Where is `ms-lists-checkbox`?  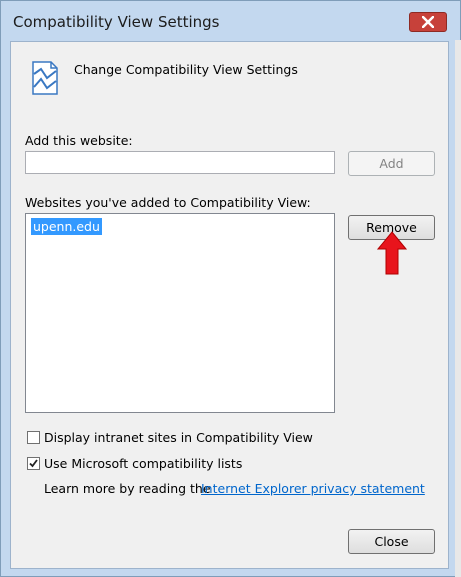 ms-lists-checkbox is located at coordinates (33, 463).